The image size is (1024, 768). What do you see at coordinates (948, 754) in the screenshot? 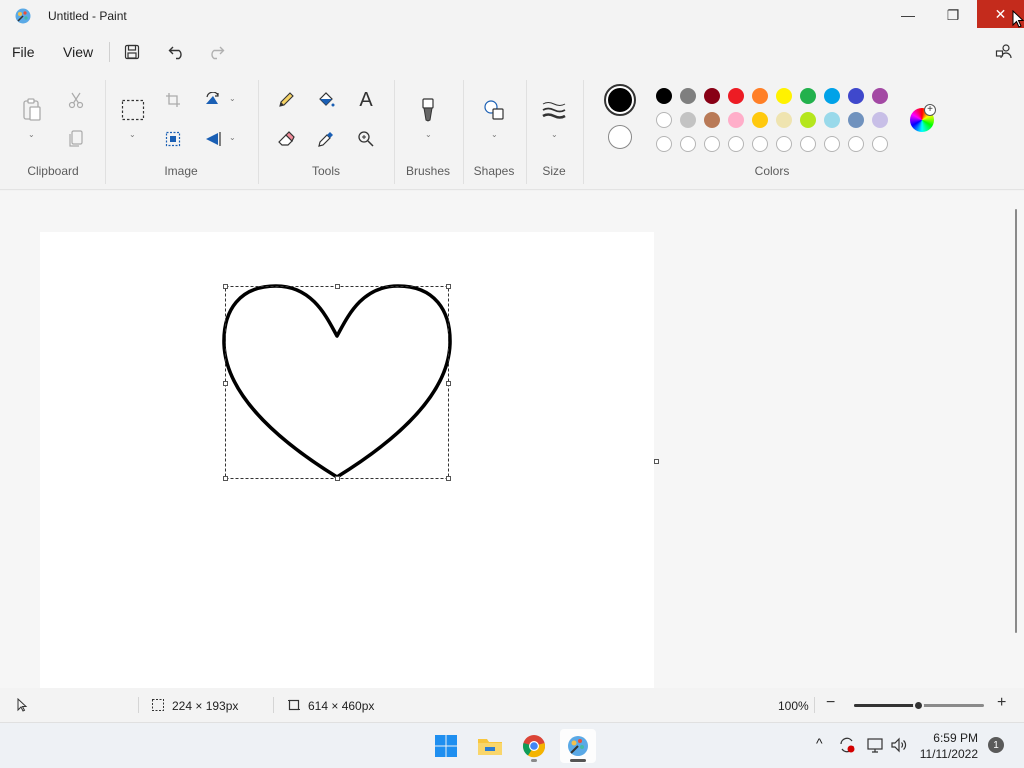
I see `clock-date: 11/11/2022` at bounding box center [948, 754].